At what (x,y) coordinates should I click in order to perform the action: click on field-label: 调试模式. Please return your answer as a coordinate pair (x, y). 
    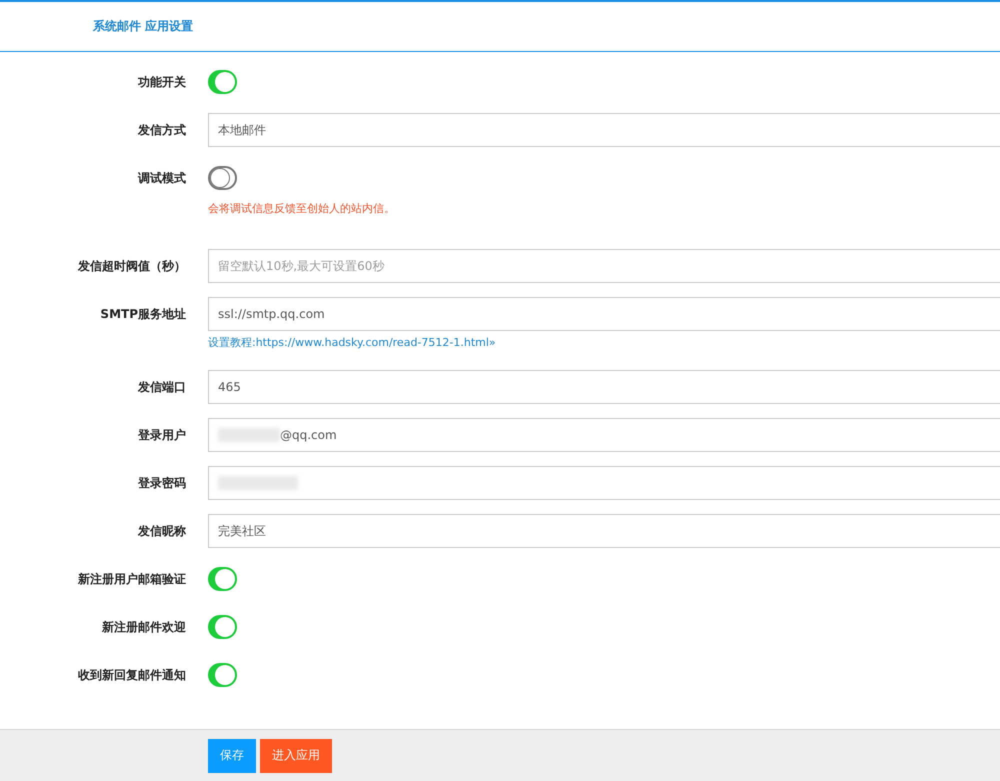
    Looking at the image, I should click on (161, 178).